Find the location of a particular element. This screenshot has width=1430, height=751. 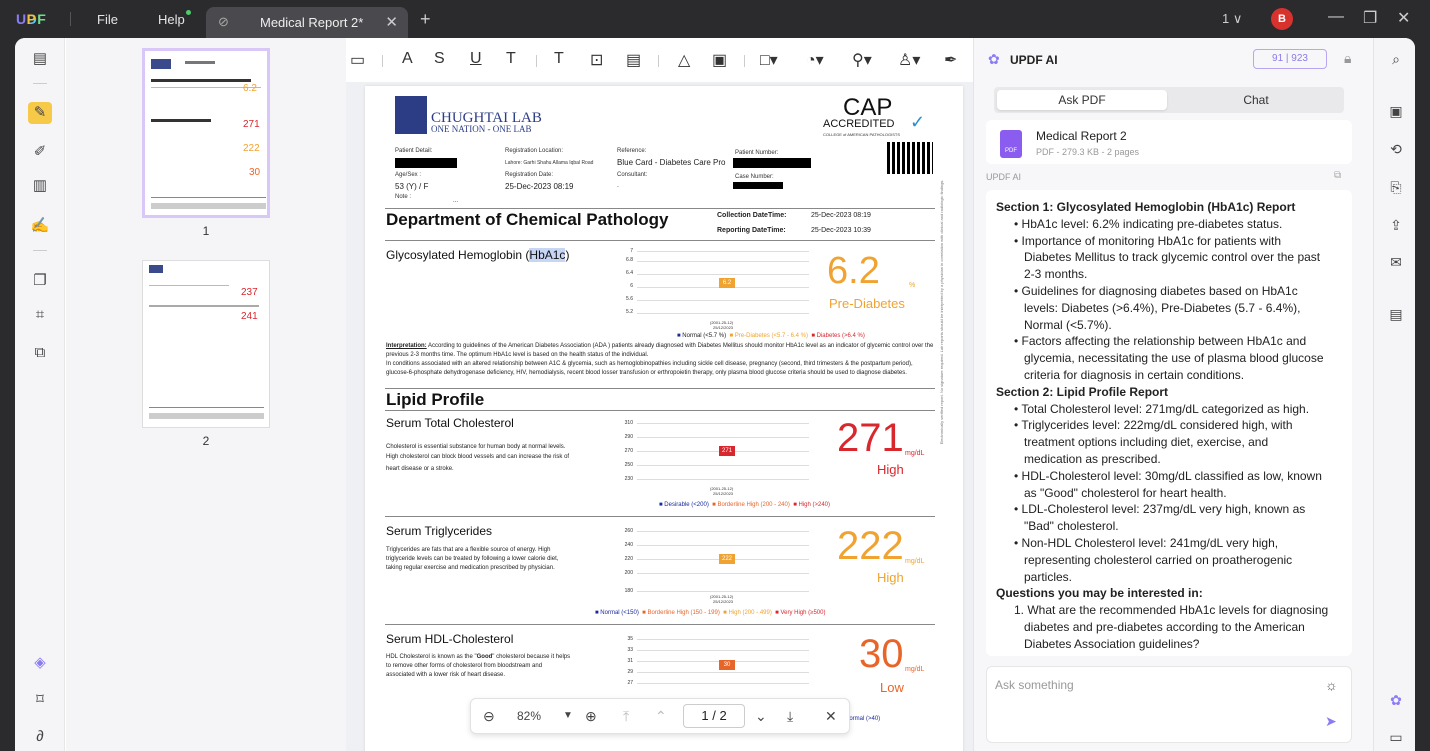

document-tab: ⊘ Medical Report 2* ✕ is located at coordinates (307, 22).